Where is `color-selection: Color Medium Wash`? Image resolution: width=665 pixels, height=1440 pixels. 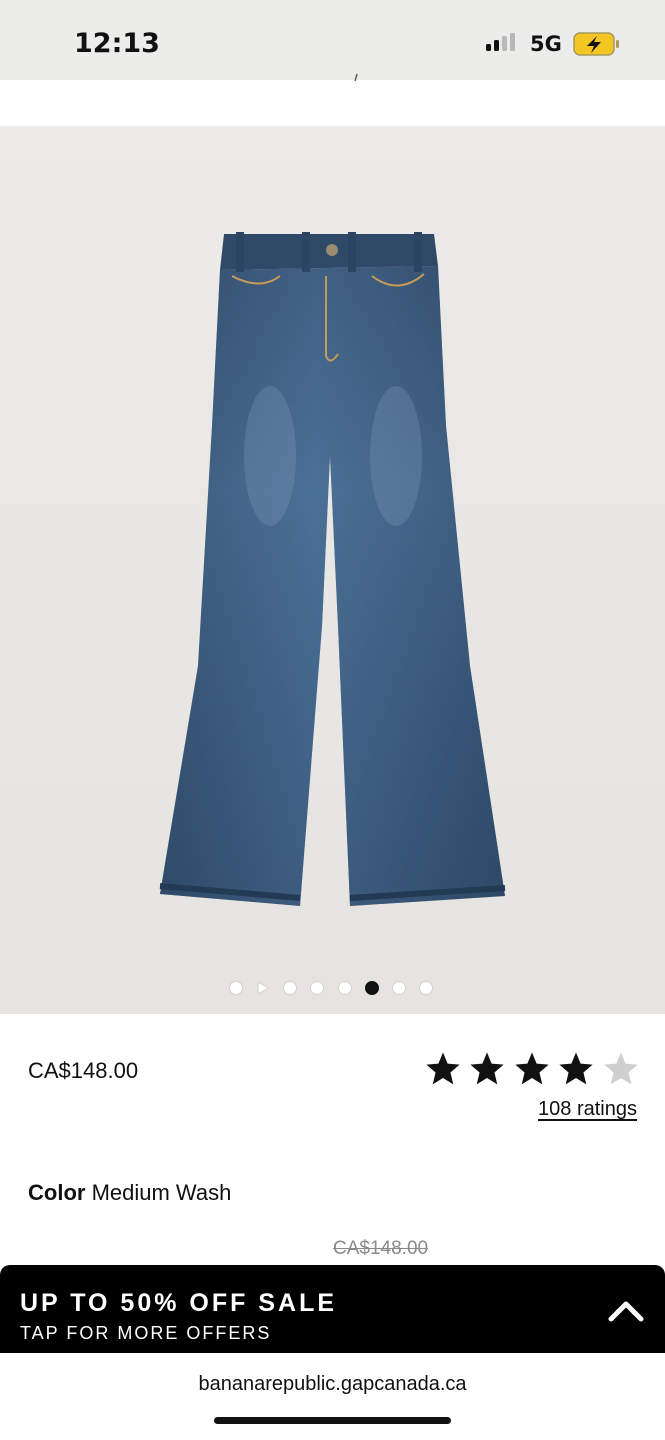
color-selection: Color Medium Wash is located at coordinates (129, 1193).